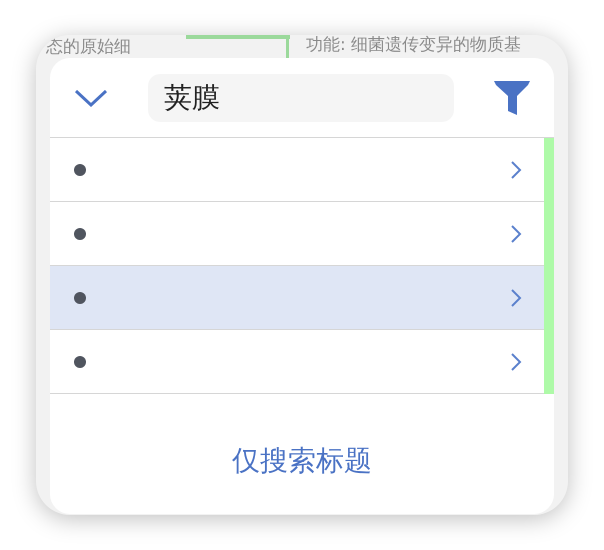 The image size is (604, 550). Describe the element at coordinates (512, 97) in the screenshot. I see `filter-icon` at that location.